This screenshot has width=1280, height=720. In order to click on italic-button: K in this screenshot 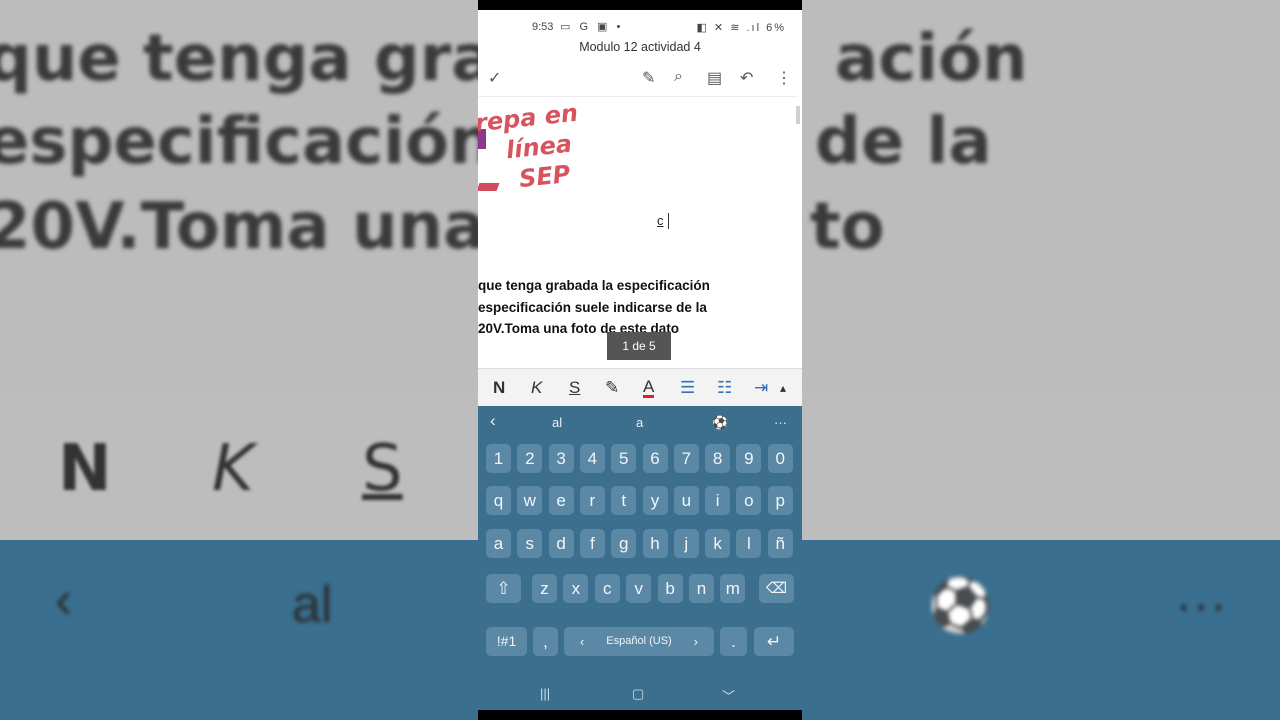, I will do `click(536, 388)`.